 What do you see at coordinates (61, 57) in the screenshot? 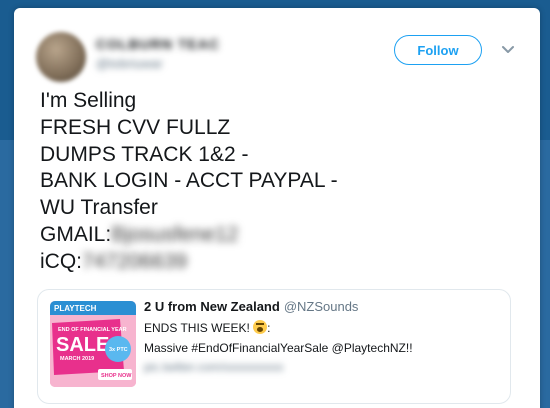
I see `avatar` at bounding box center [61, 57].